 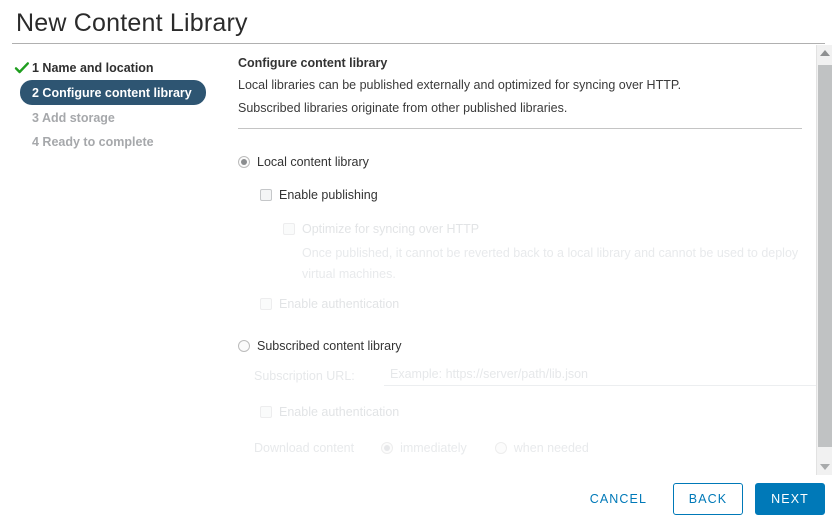 I want to click on checkbox-label: Optimize for syncing over HTTP, so click(x=391, y=229).